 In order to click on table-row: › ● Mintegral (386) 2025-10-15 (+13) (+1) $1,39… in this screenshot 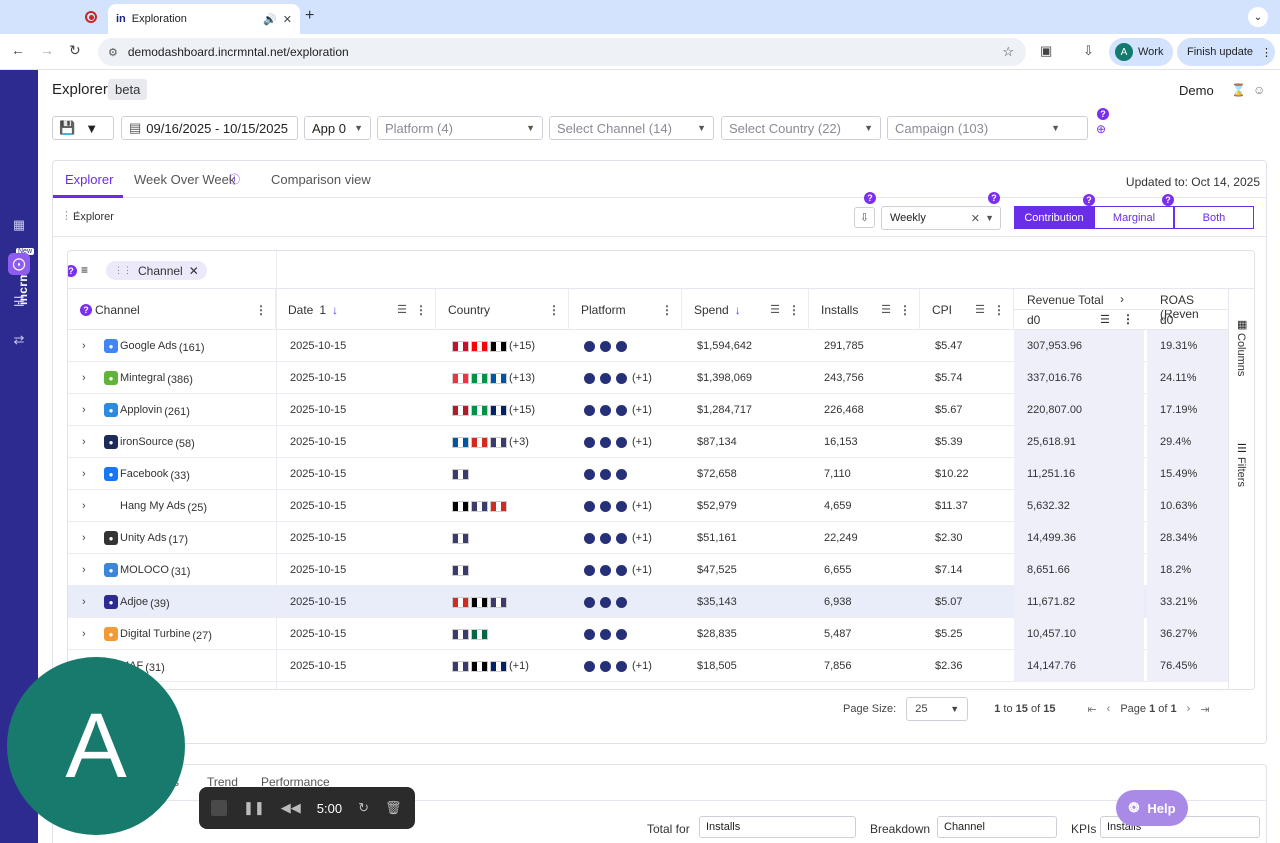, I will do `click(648, 378)`.